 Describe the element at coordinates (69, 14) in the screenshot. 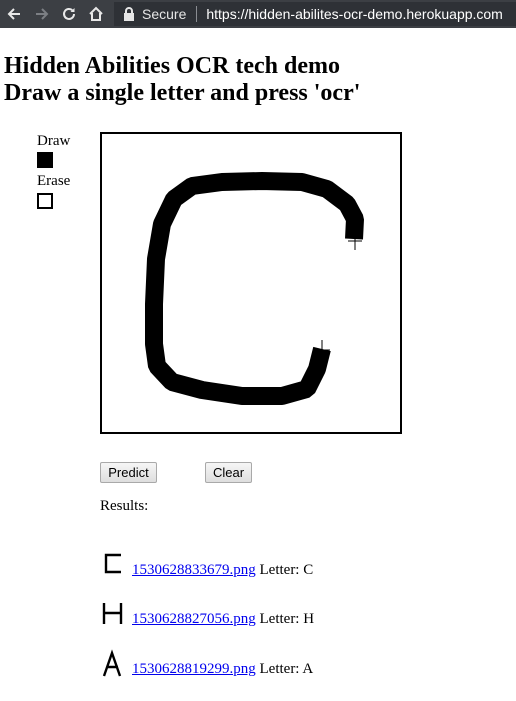

I see `reload-icon` at that location.